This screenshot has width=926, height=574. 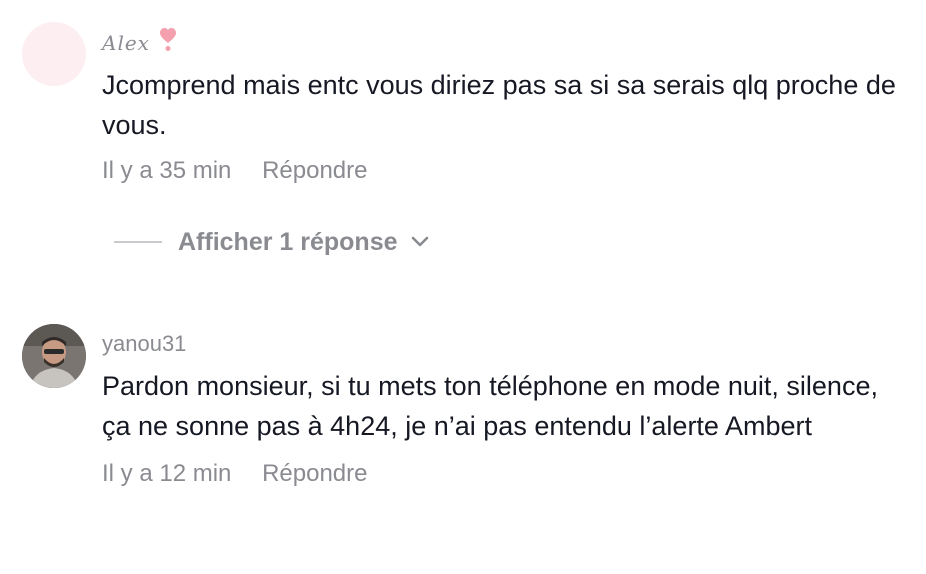 I want to click on comment-username-row: Alex, so click(x=504, y=43).